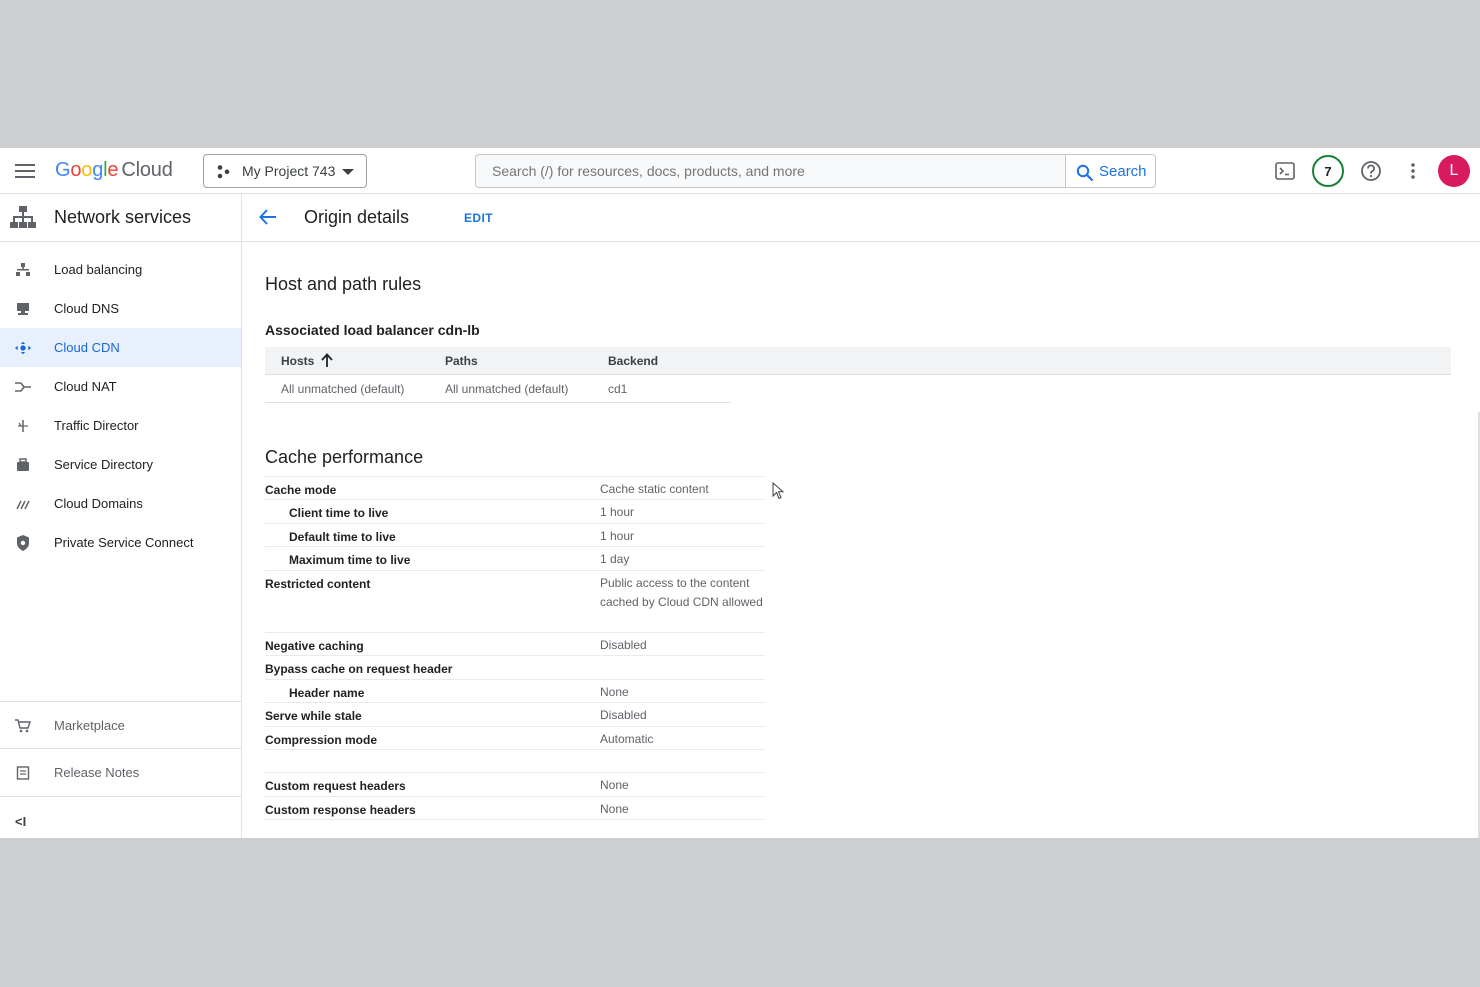  I want to click on sidebar-title: Network services, so click(123, 217).